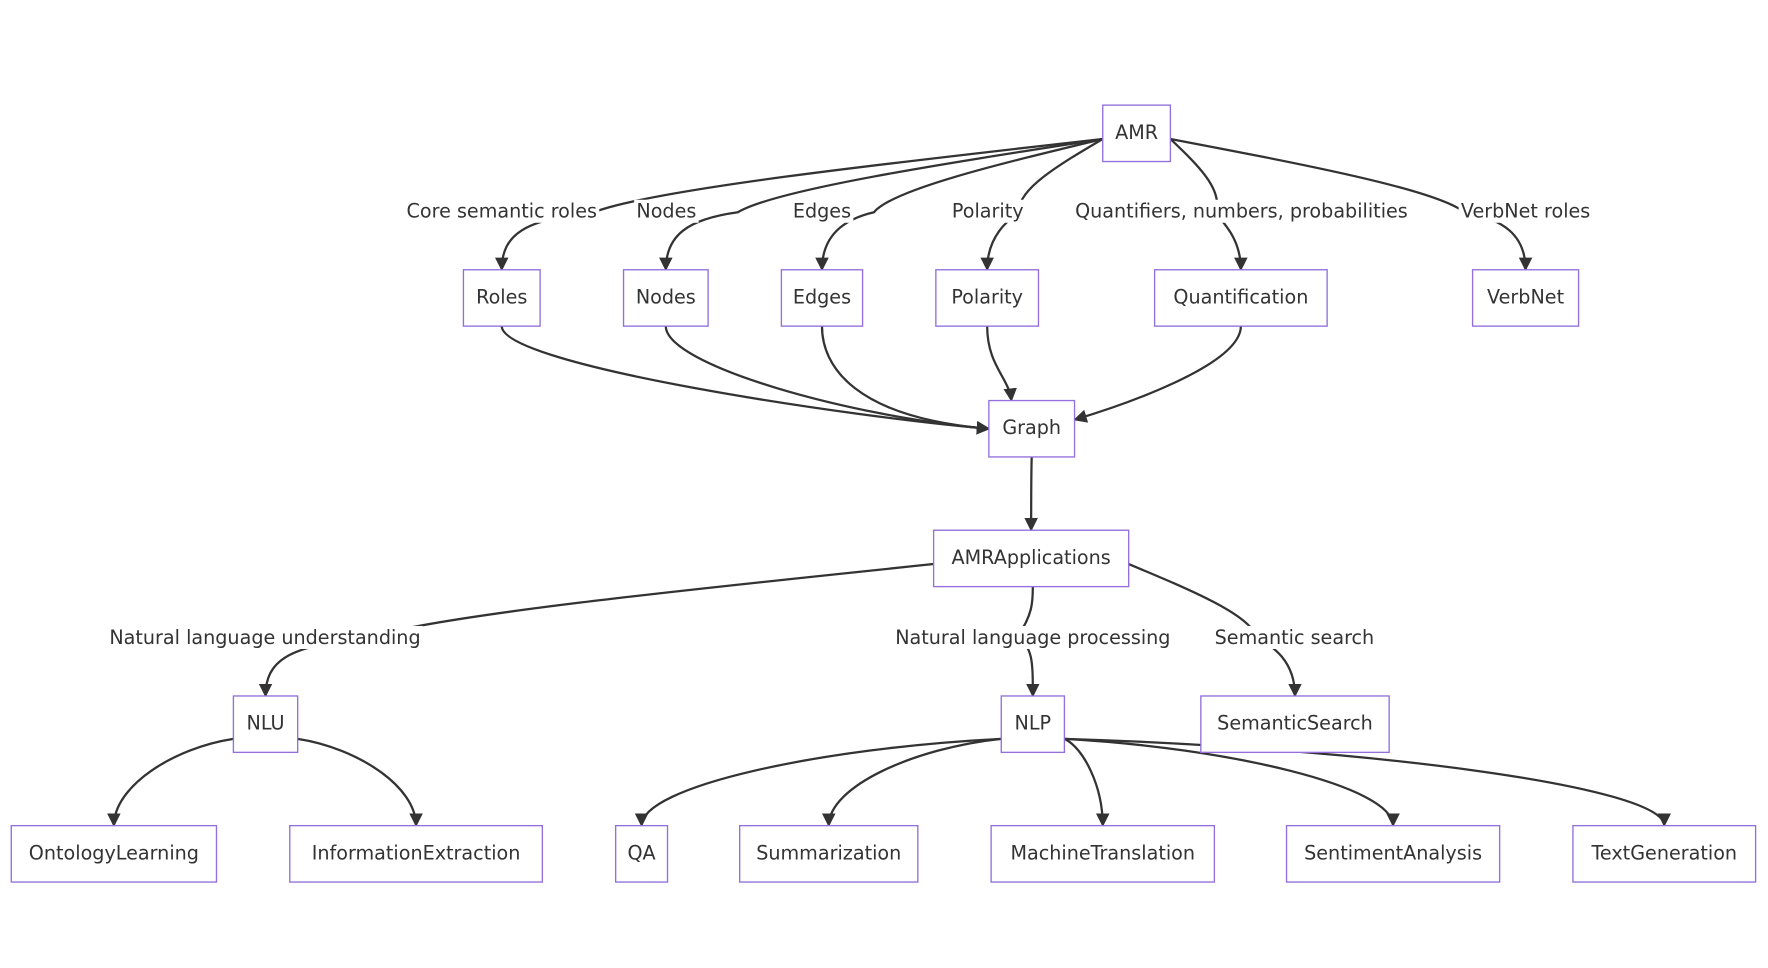  I want to click on node-sentiment-analysis: SentimentAnalysis, so click(1393, 853).